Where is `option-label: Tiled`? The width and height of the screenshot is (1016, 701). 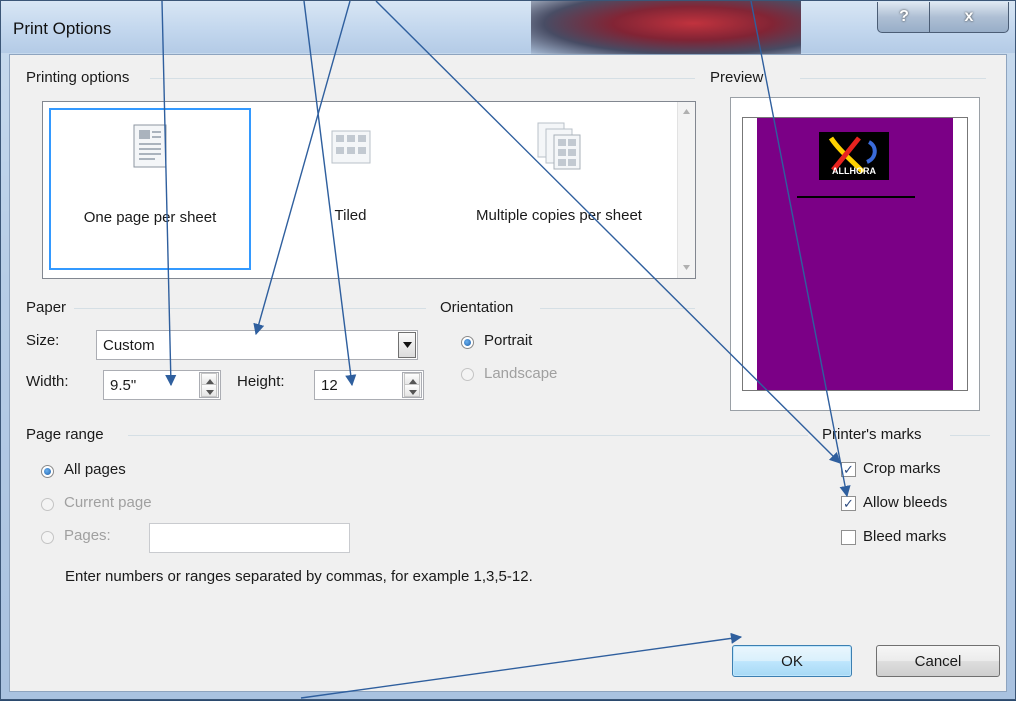
option-label: Tiled is located at coordinates (350, 215).